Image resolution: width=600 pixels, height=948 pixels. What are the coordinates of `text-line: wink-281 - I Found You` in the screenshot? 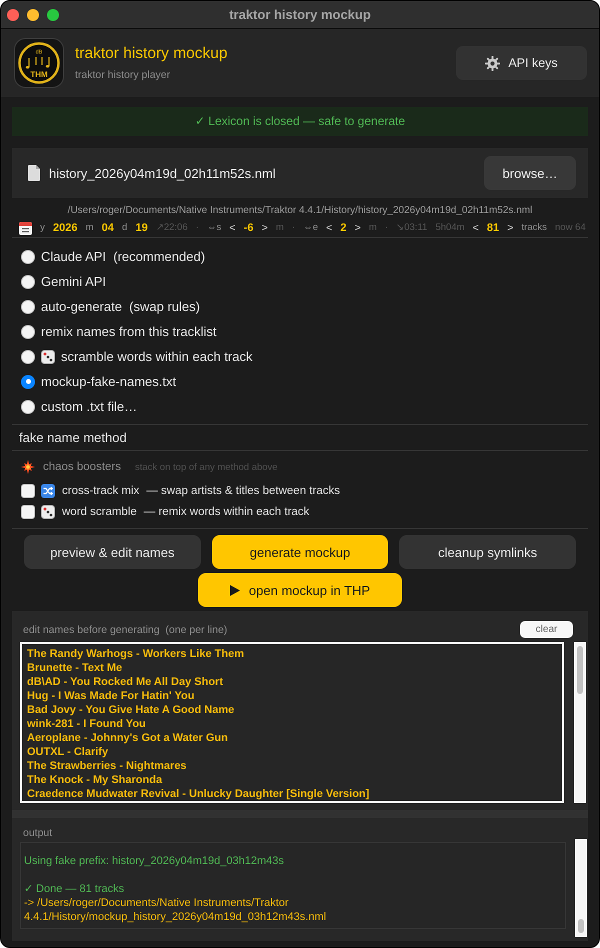 It's located at (87, 724).